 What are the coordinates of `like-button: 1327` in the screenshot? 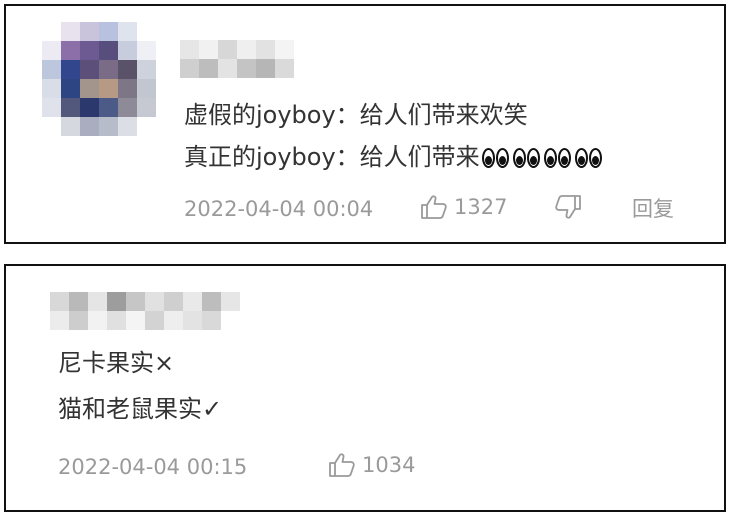 It's located at (463, 207).